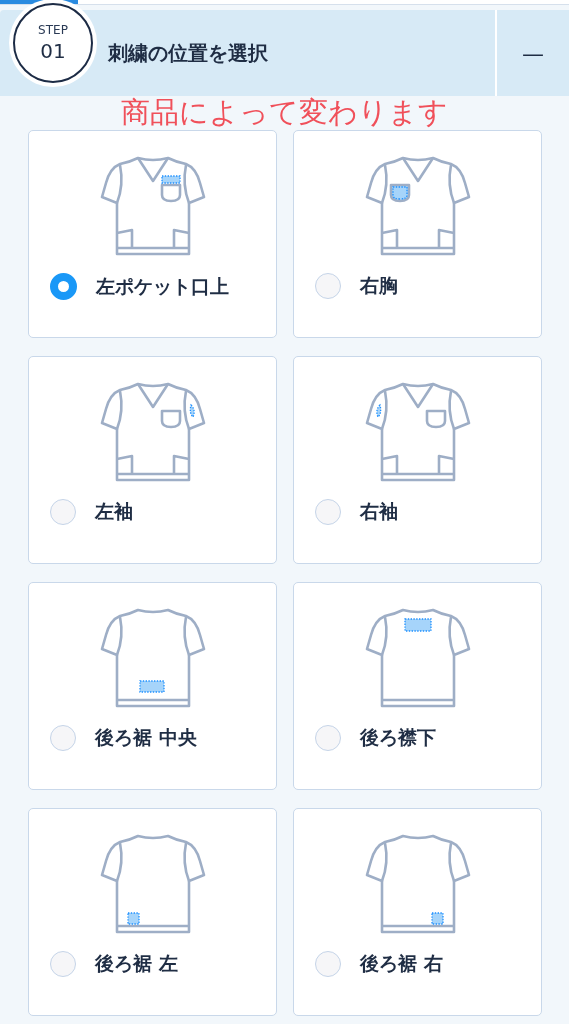  Describe the element at coordinates (284, 113) in the screenshot. I see `notice-text: 商品によって変わります` at that location.